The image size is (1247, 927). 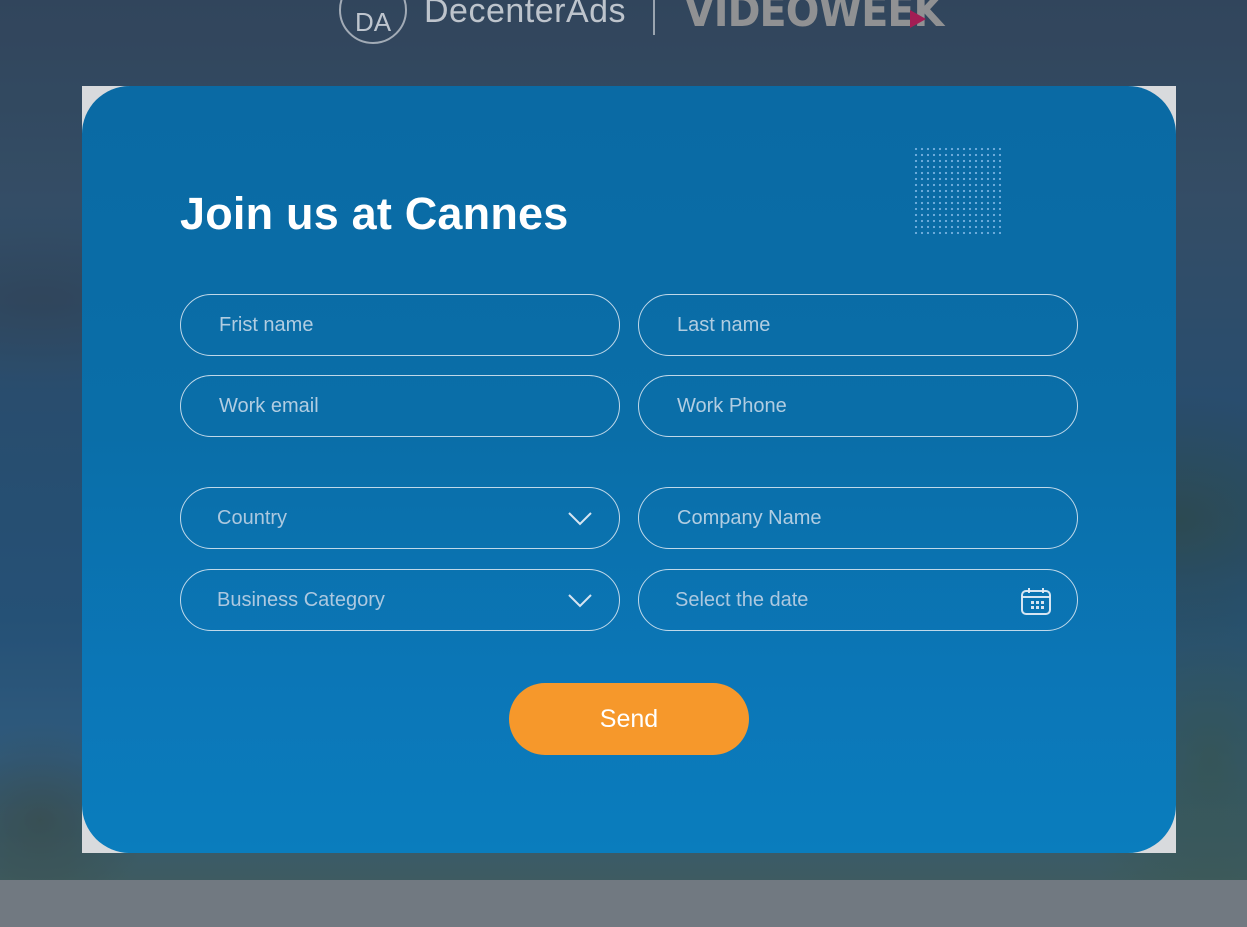 I want to click on company-name-field, so click(x=858, y=518).